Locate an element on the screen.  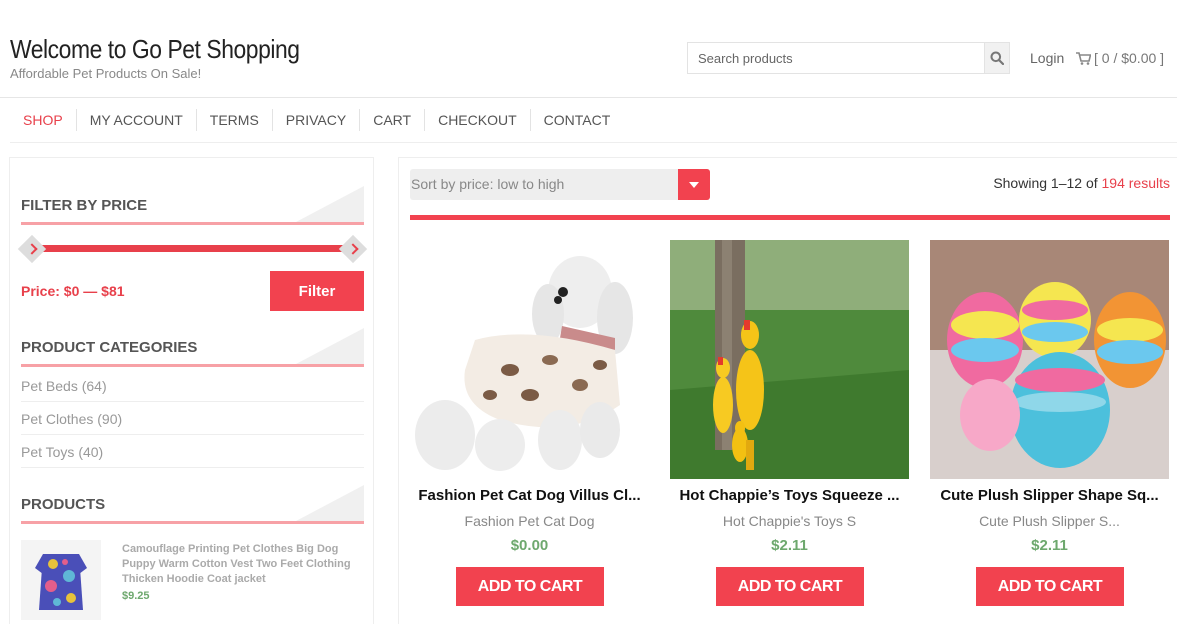
result-count: Showing 1–12 of 194 results is located at coordinates (1081, 183).